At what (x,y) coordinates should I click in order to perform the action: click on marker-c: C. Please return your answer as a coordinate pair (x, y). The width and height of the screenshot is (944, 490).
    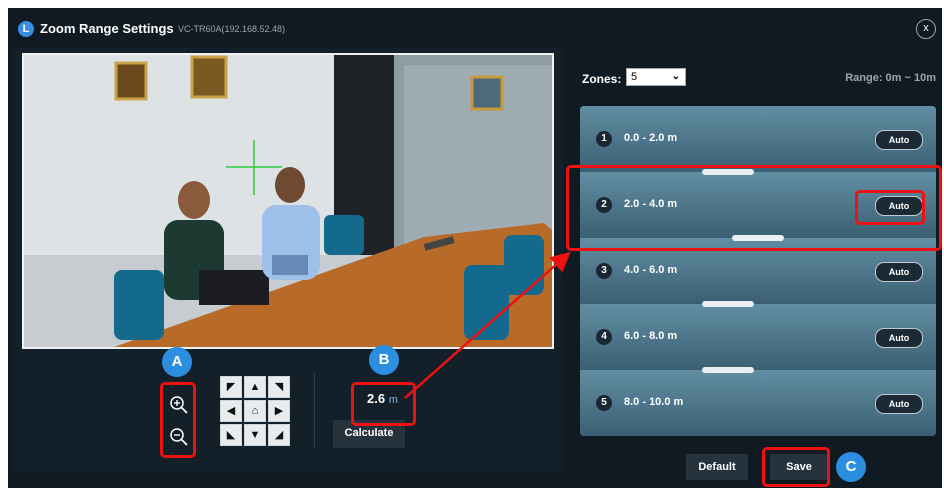
    Looking at the image, I should click on (851, 467).